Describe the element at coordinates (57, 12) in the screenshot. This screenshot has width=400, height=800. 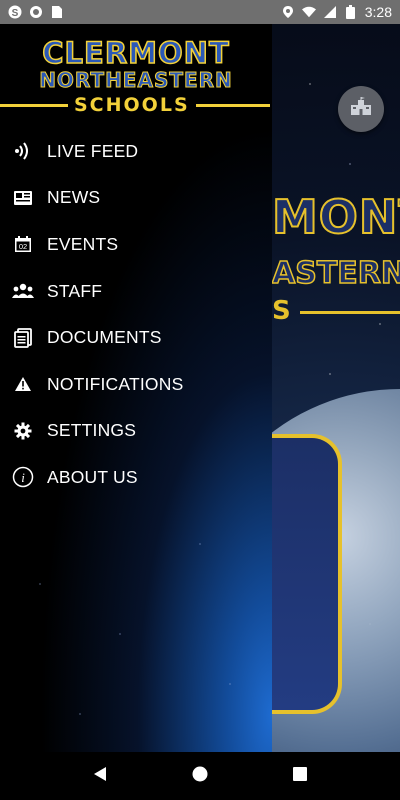
I see `sim-card-icon` at that location.